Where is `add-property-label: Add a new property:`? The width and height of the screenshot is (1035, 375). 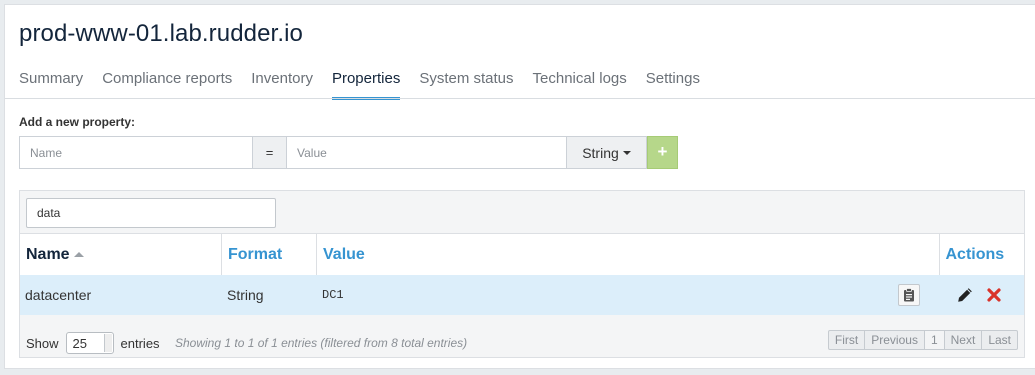 add-property-label: Add a new property: is located at coordinates (77, 122).